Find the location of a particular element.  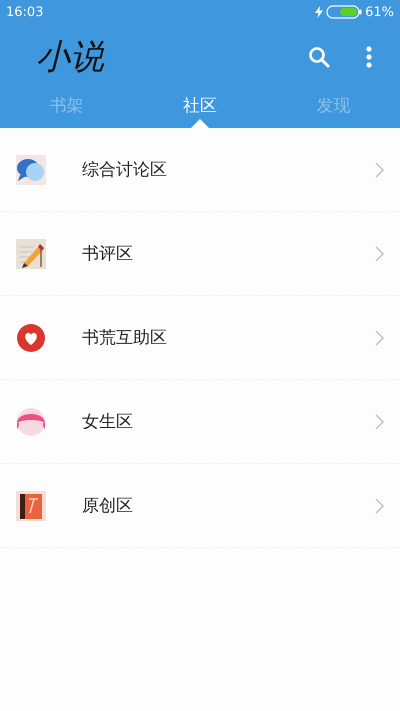

section-item: 书评区 is located at coordinates (200, 254).